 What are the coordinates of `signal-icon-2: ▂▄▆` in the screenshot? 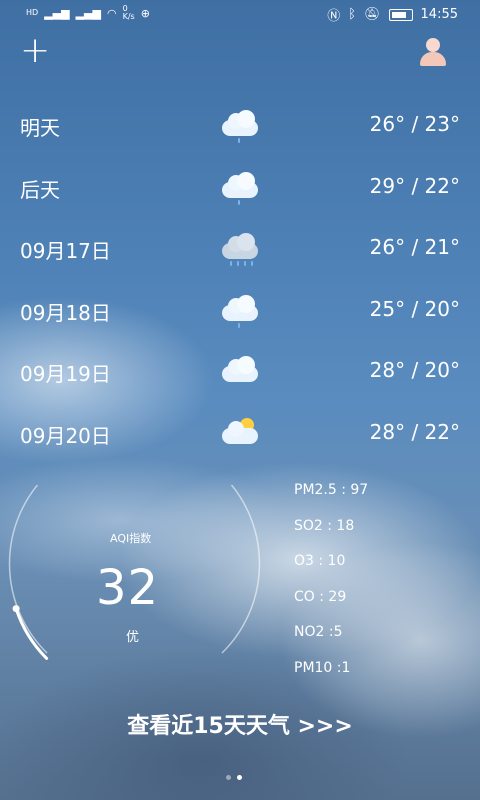 It's located at (88, 13).